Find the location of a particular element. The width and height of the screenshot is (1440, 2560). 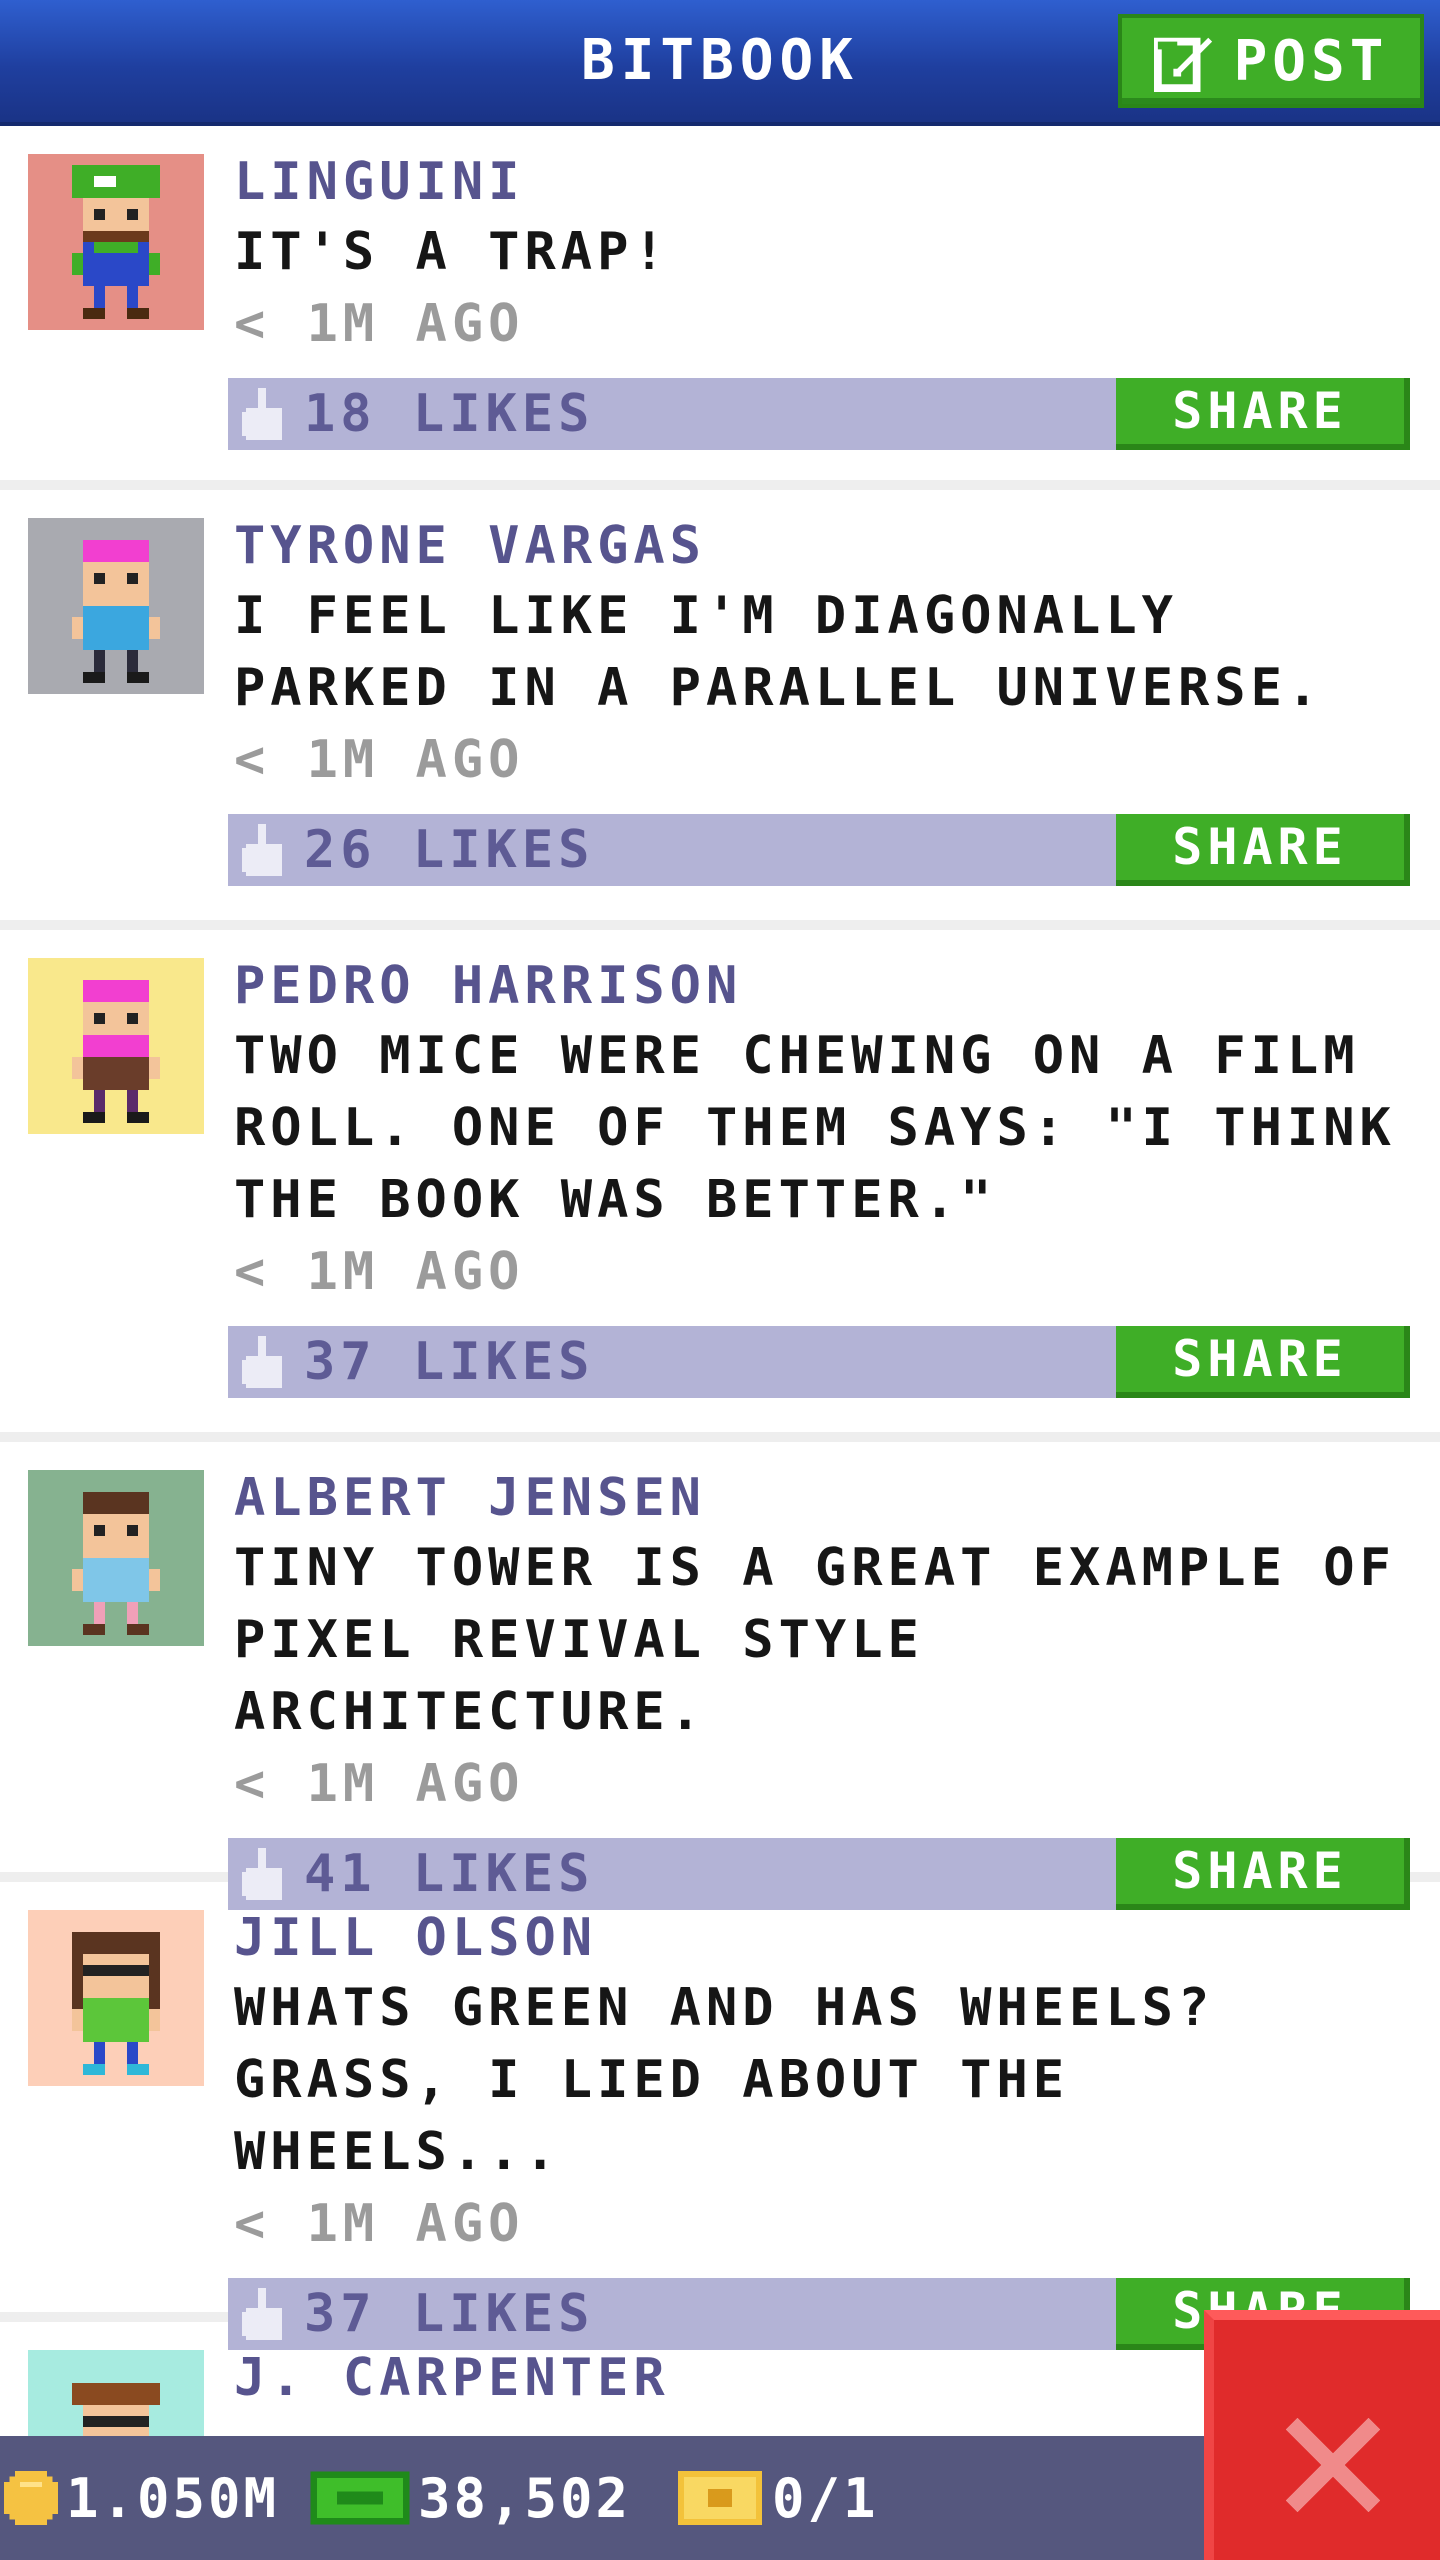

tickets-stat: 0/1 is located at coordinates (777, 2498).